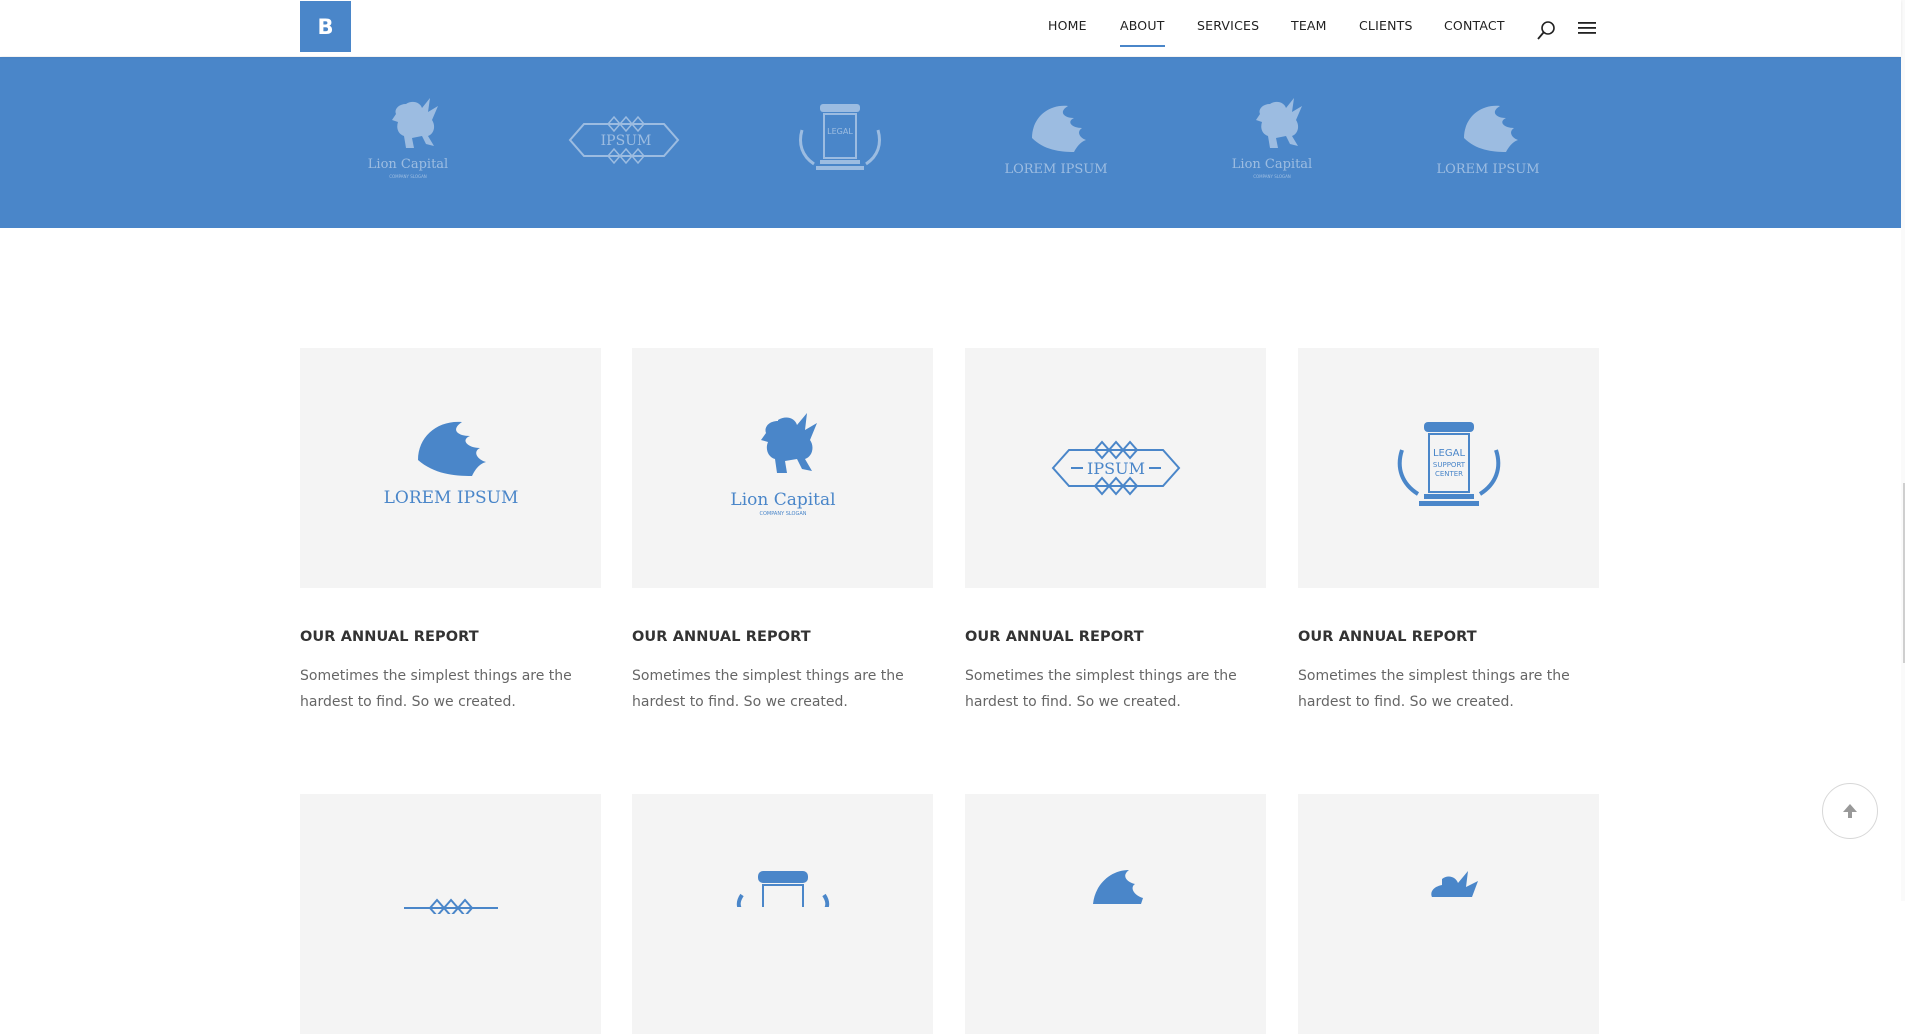 Image resolution: width=1905 pixels, height=1034 pixels. What do you see at coordinates (1309, 25) in the screenshot?
I see `nav-team: TEAM` at bounding box center [1309, 25].